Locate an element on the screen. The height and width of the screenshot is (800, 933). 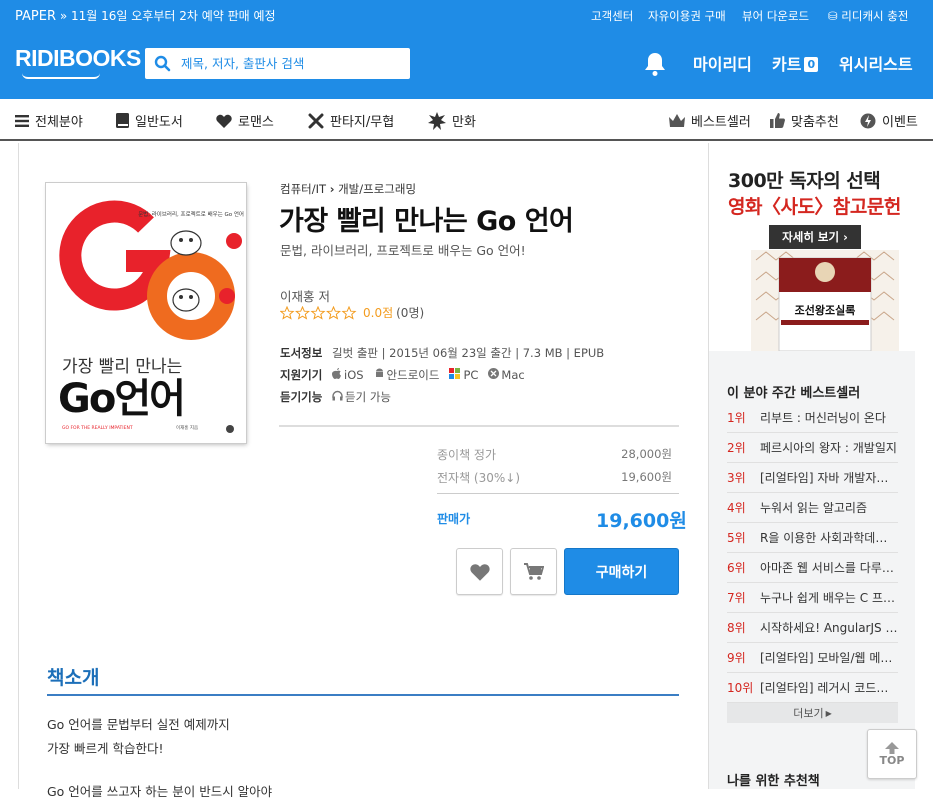
more-button: 더보기 ▶ is located at coordinates (812, 713).